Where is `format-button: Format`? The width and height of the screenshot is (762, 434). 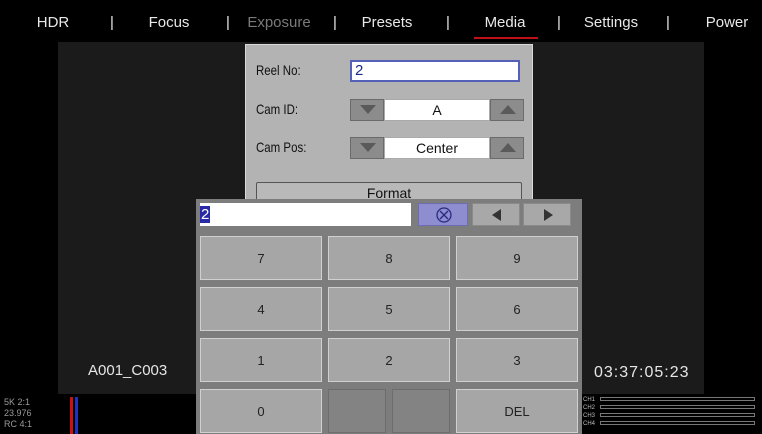
format-button: Format is located at coordinates (389, 191).